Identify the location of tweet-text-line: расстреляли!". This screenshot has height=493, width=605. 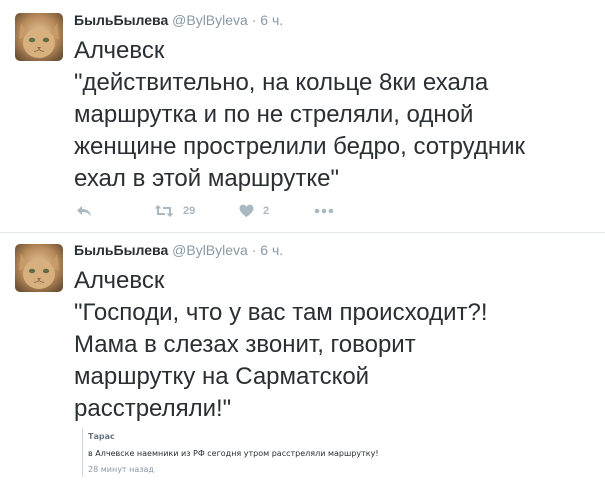
(153, 408).